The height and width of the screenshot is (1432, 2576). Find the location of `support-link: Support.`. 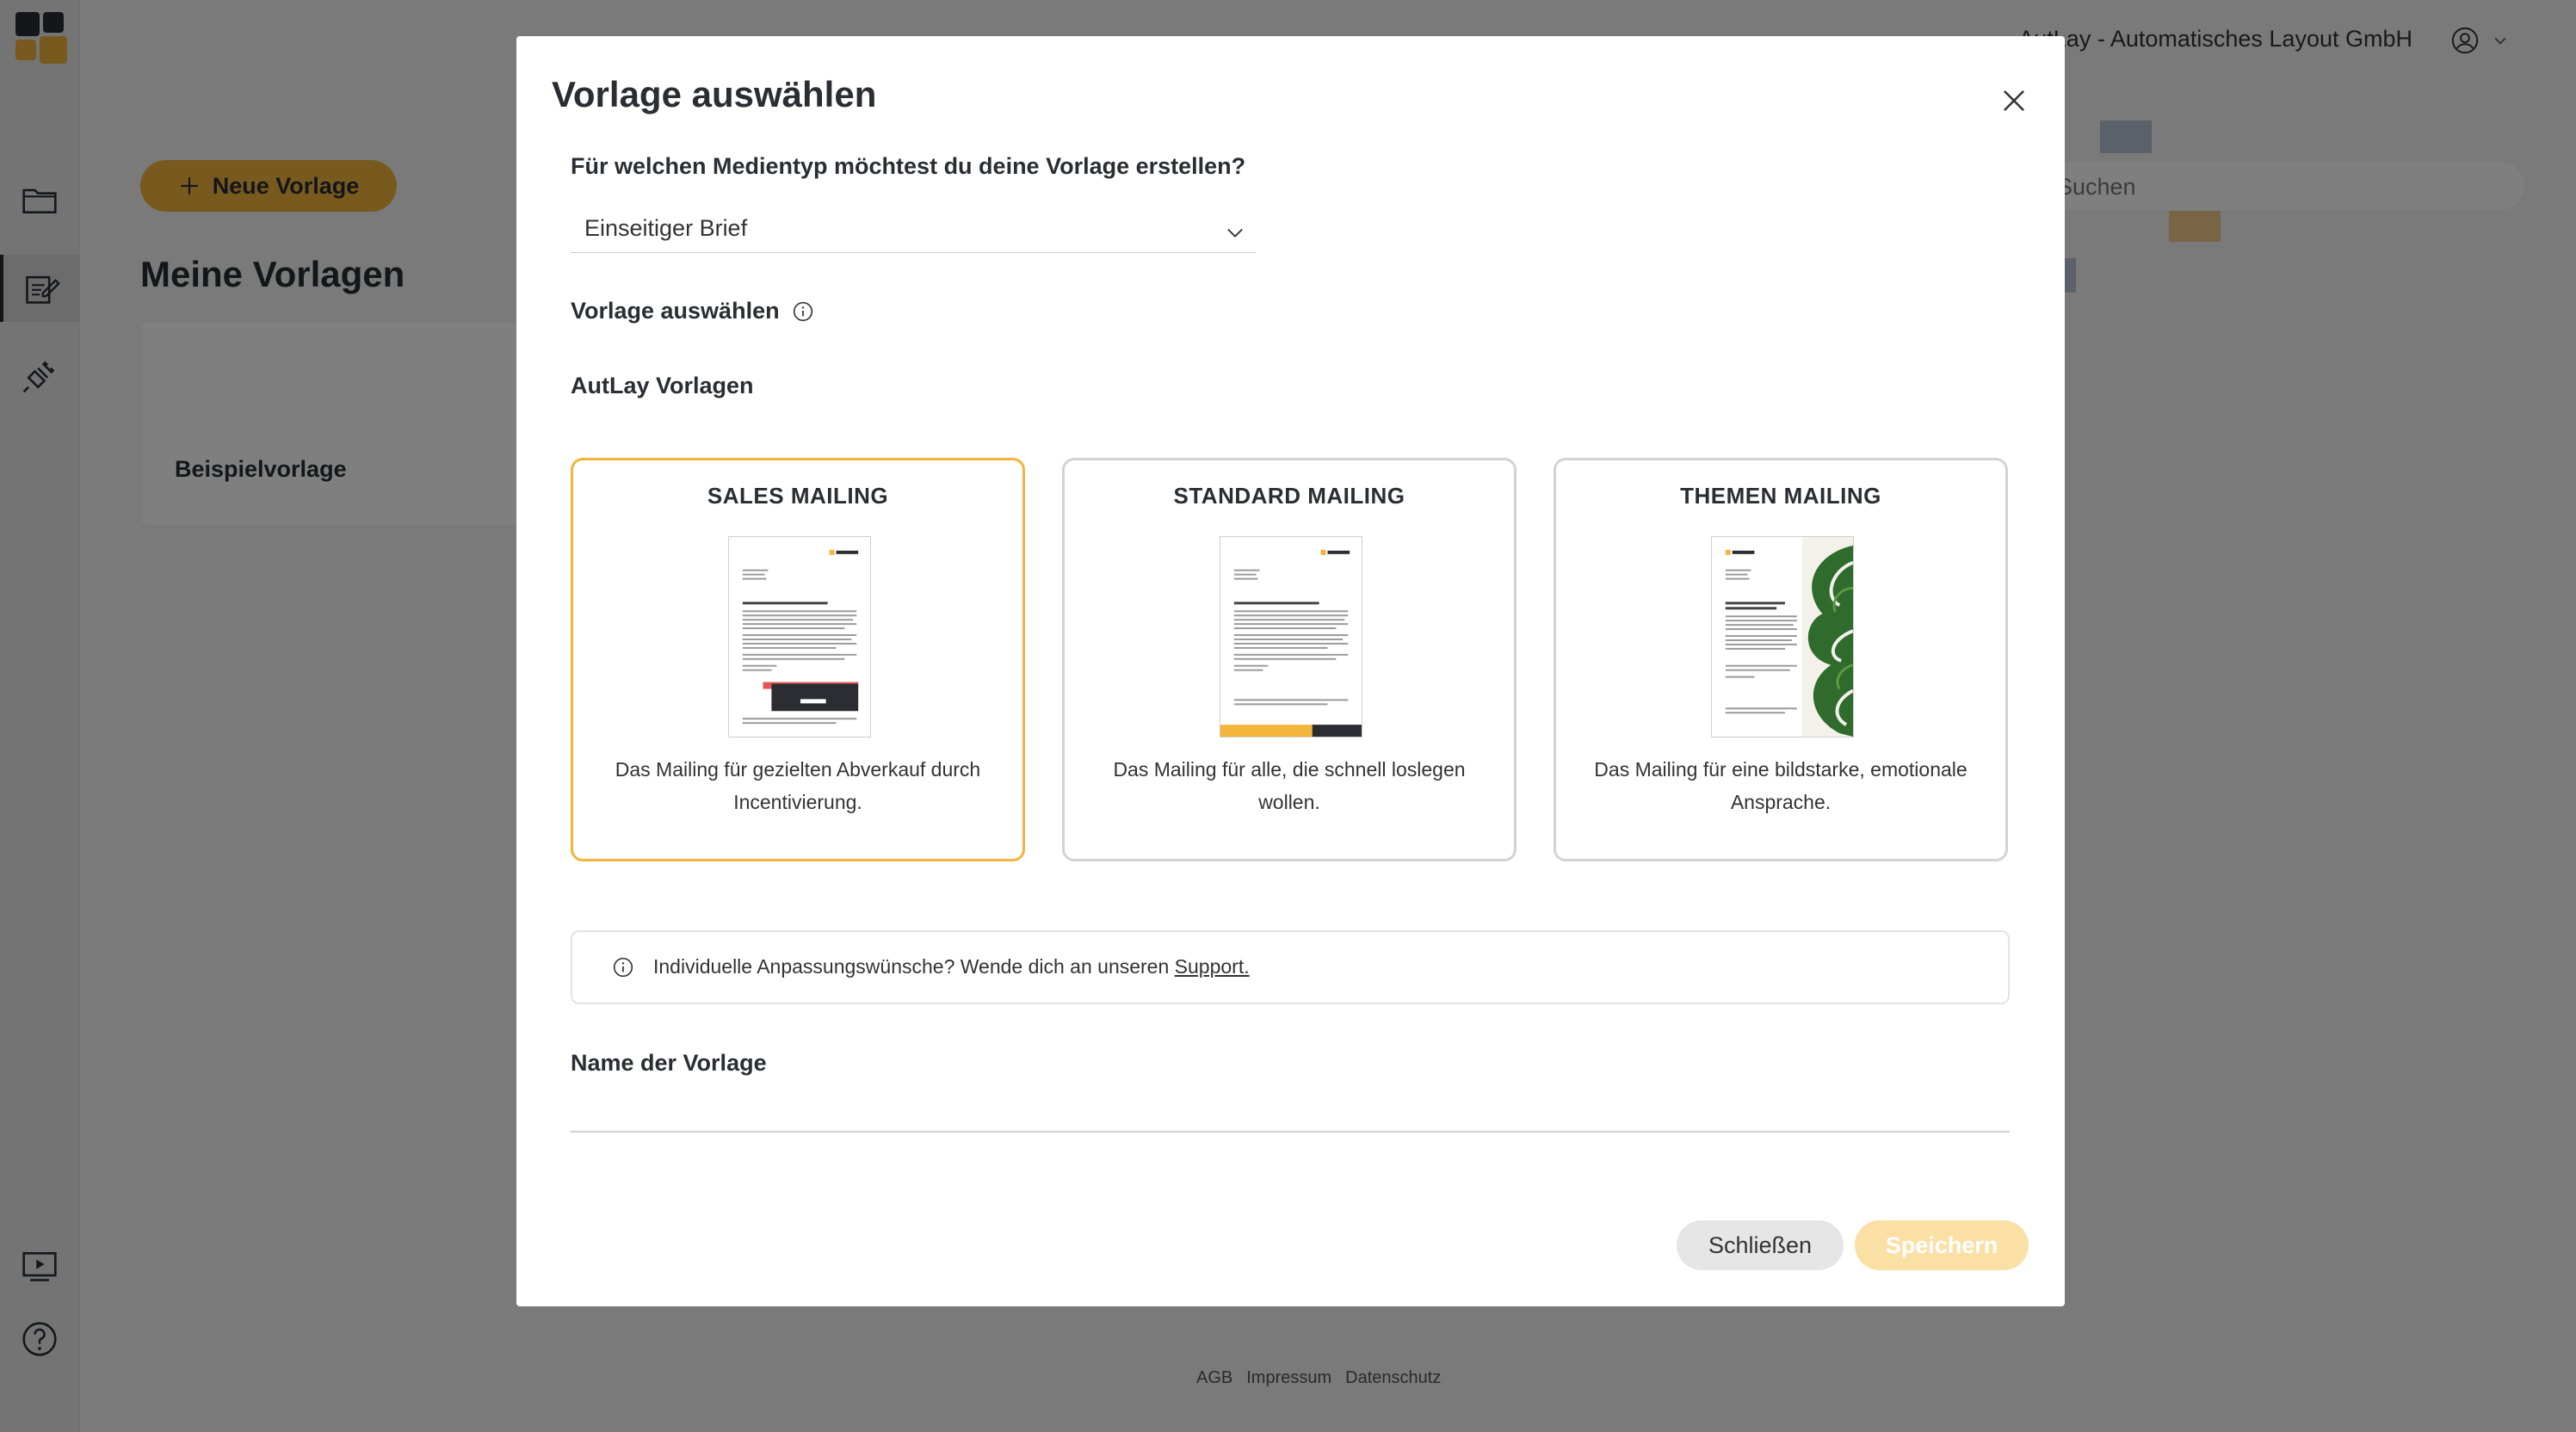

support-link: Support. is located at coordinates (1212, 967).